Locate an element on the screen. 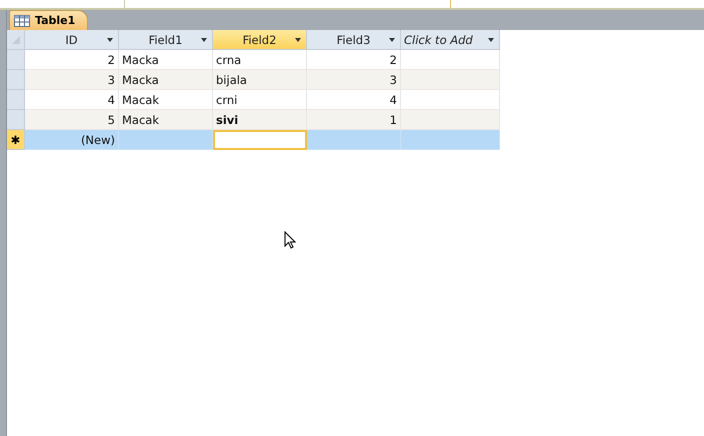 The width and height of the screenshot is (704, 436). new-row-marker: ✱ is located at coordinates (16, 140).